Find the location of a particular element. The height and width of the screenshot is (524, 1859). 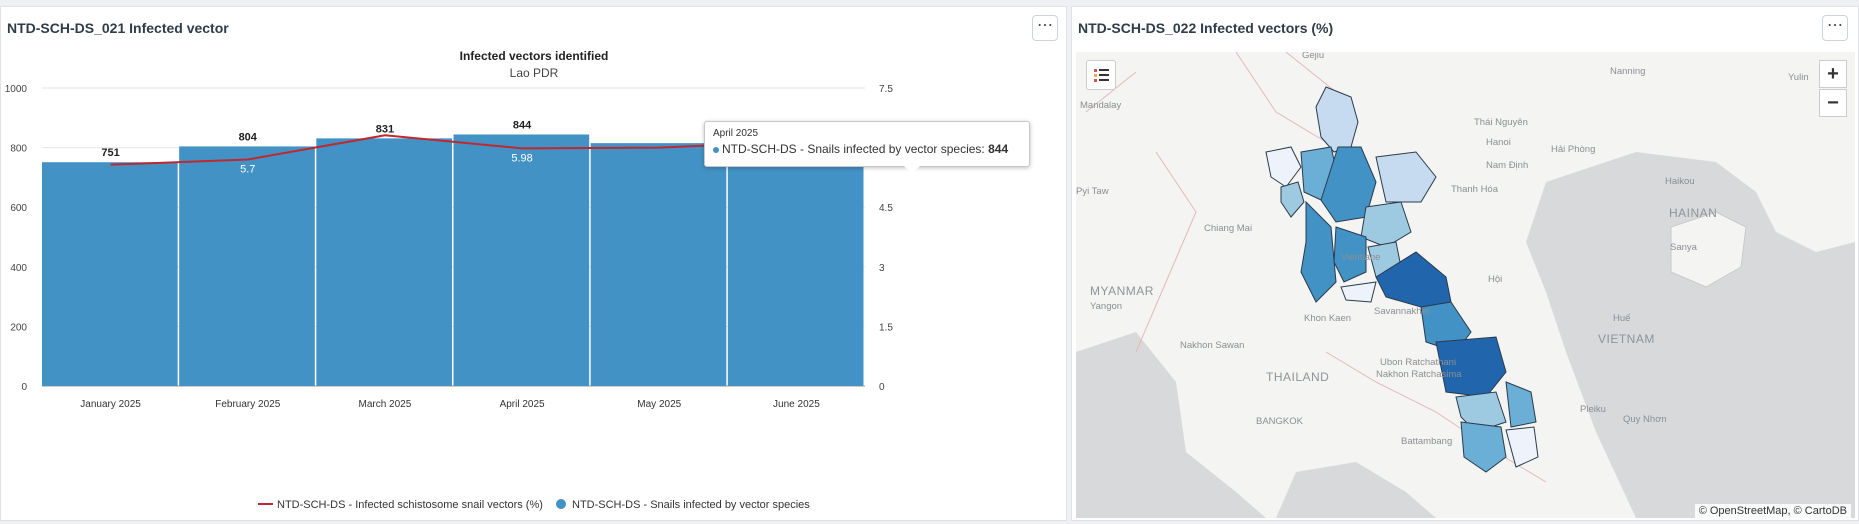

bar-value-label: 844 is located at coordinates (522, 125).